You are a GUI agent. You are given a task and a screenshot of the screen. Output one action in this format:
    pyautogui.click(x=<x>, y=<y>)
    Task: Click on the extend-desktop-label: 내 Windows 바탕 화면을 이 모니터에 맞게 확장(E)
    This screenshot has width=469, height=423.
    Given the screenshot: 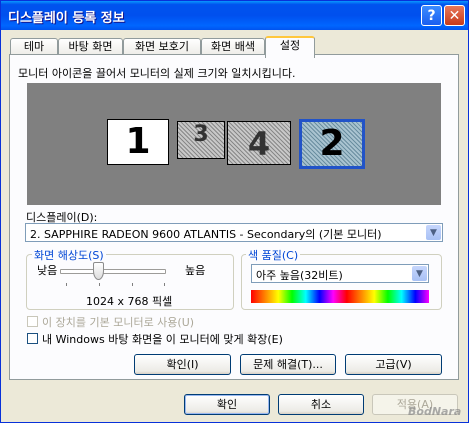 What is the action you would take?
    pyautogui.click(x=162, y=339)
    